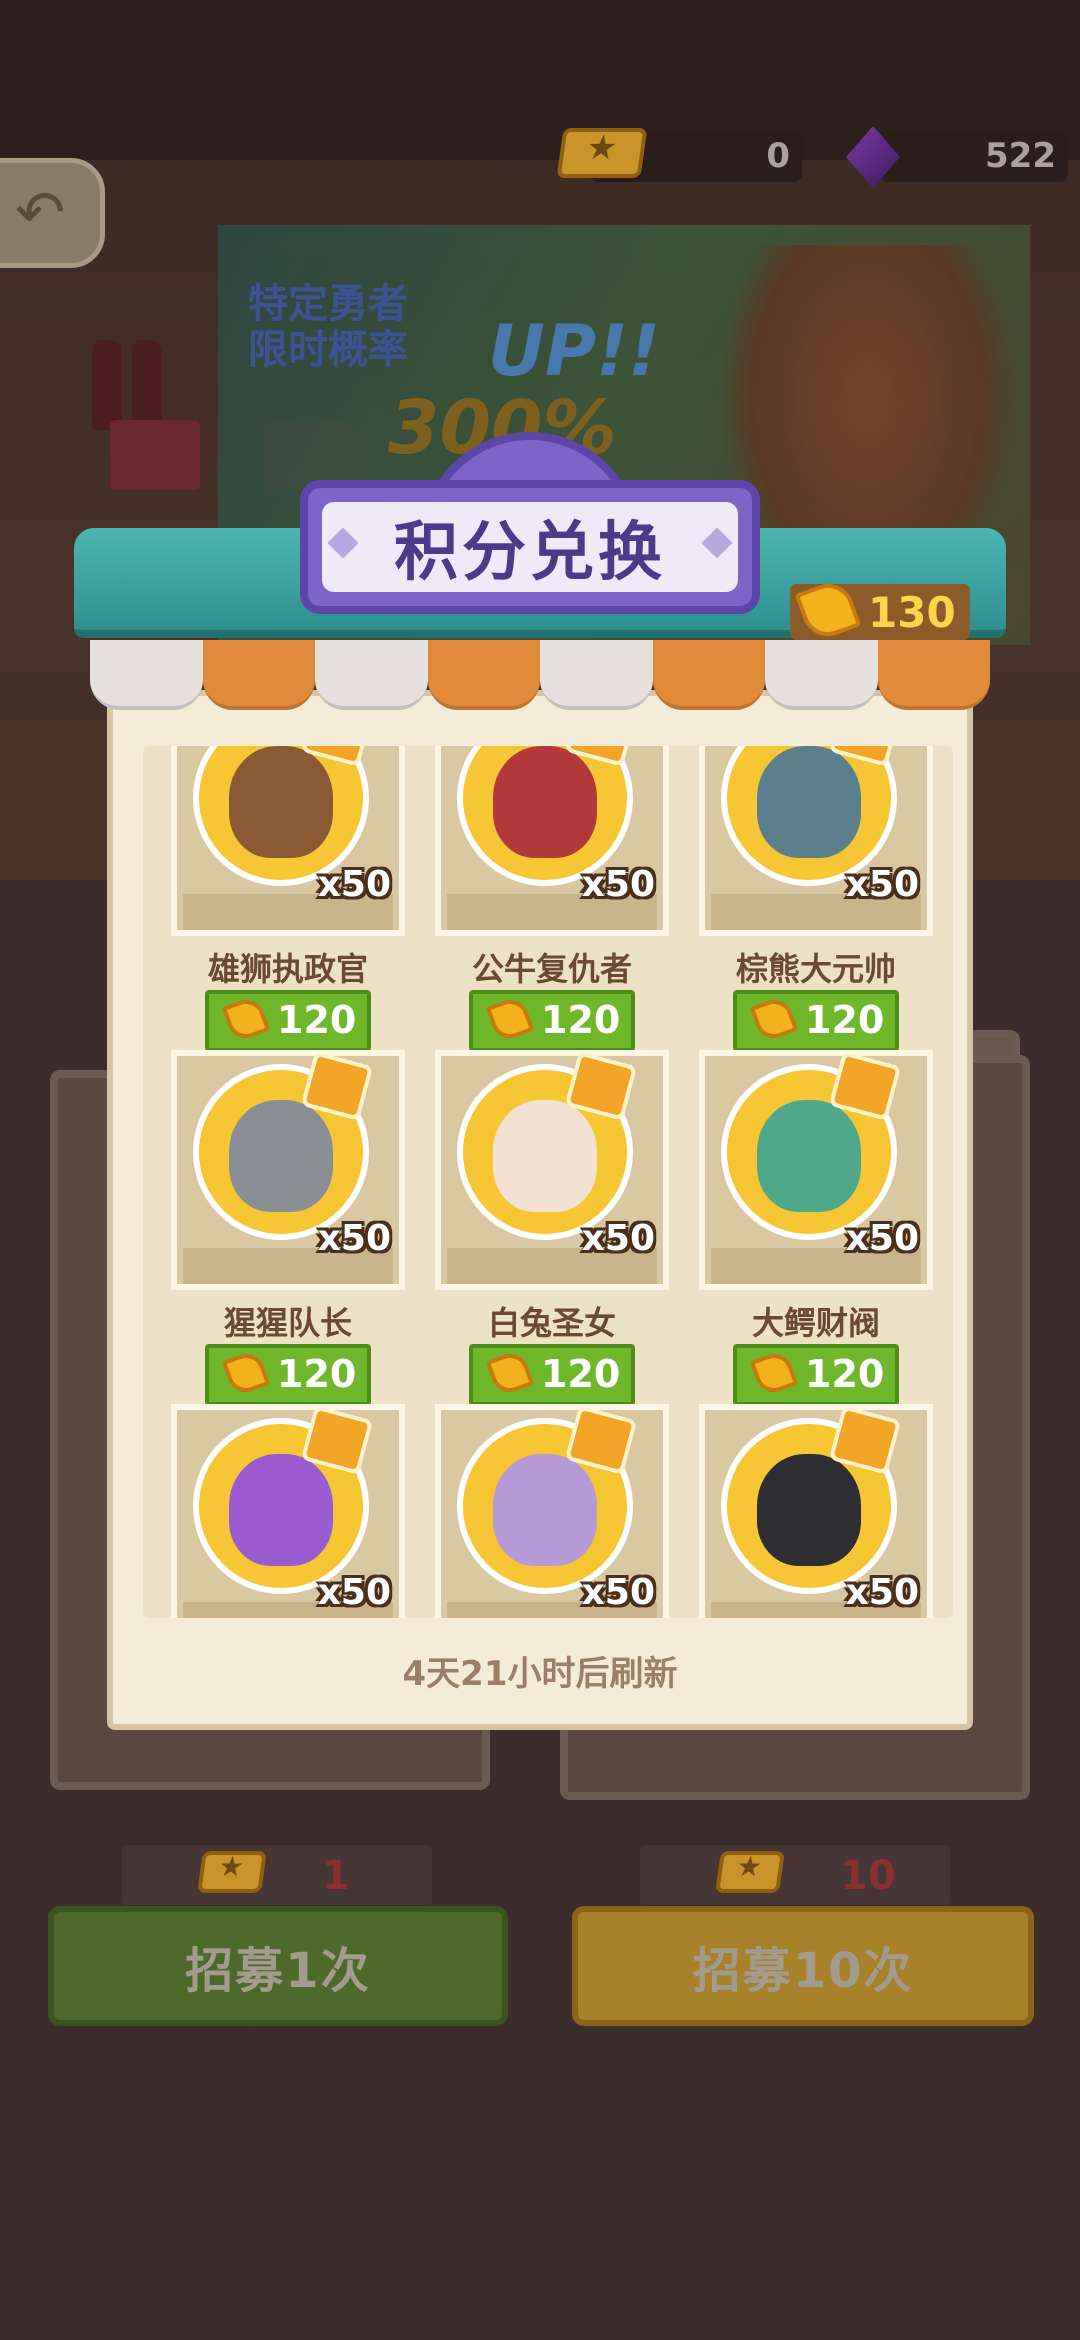 The height and width of the screenshot is (2340, 1080). Describe the element at coordinates (1020, 156) in the screenshot. I see `gem-count: 522` at that location.